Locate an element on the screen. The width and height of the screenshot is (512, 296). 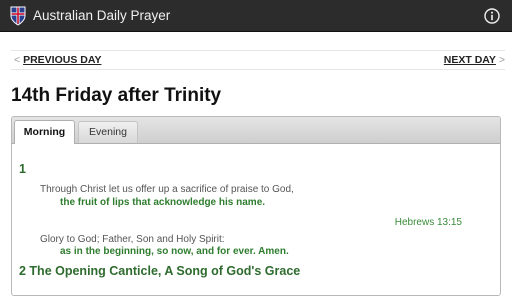
section-number: 1 is located at coordinates (22, 169).